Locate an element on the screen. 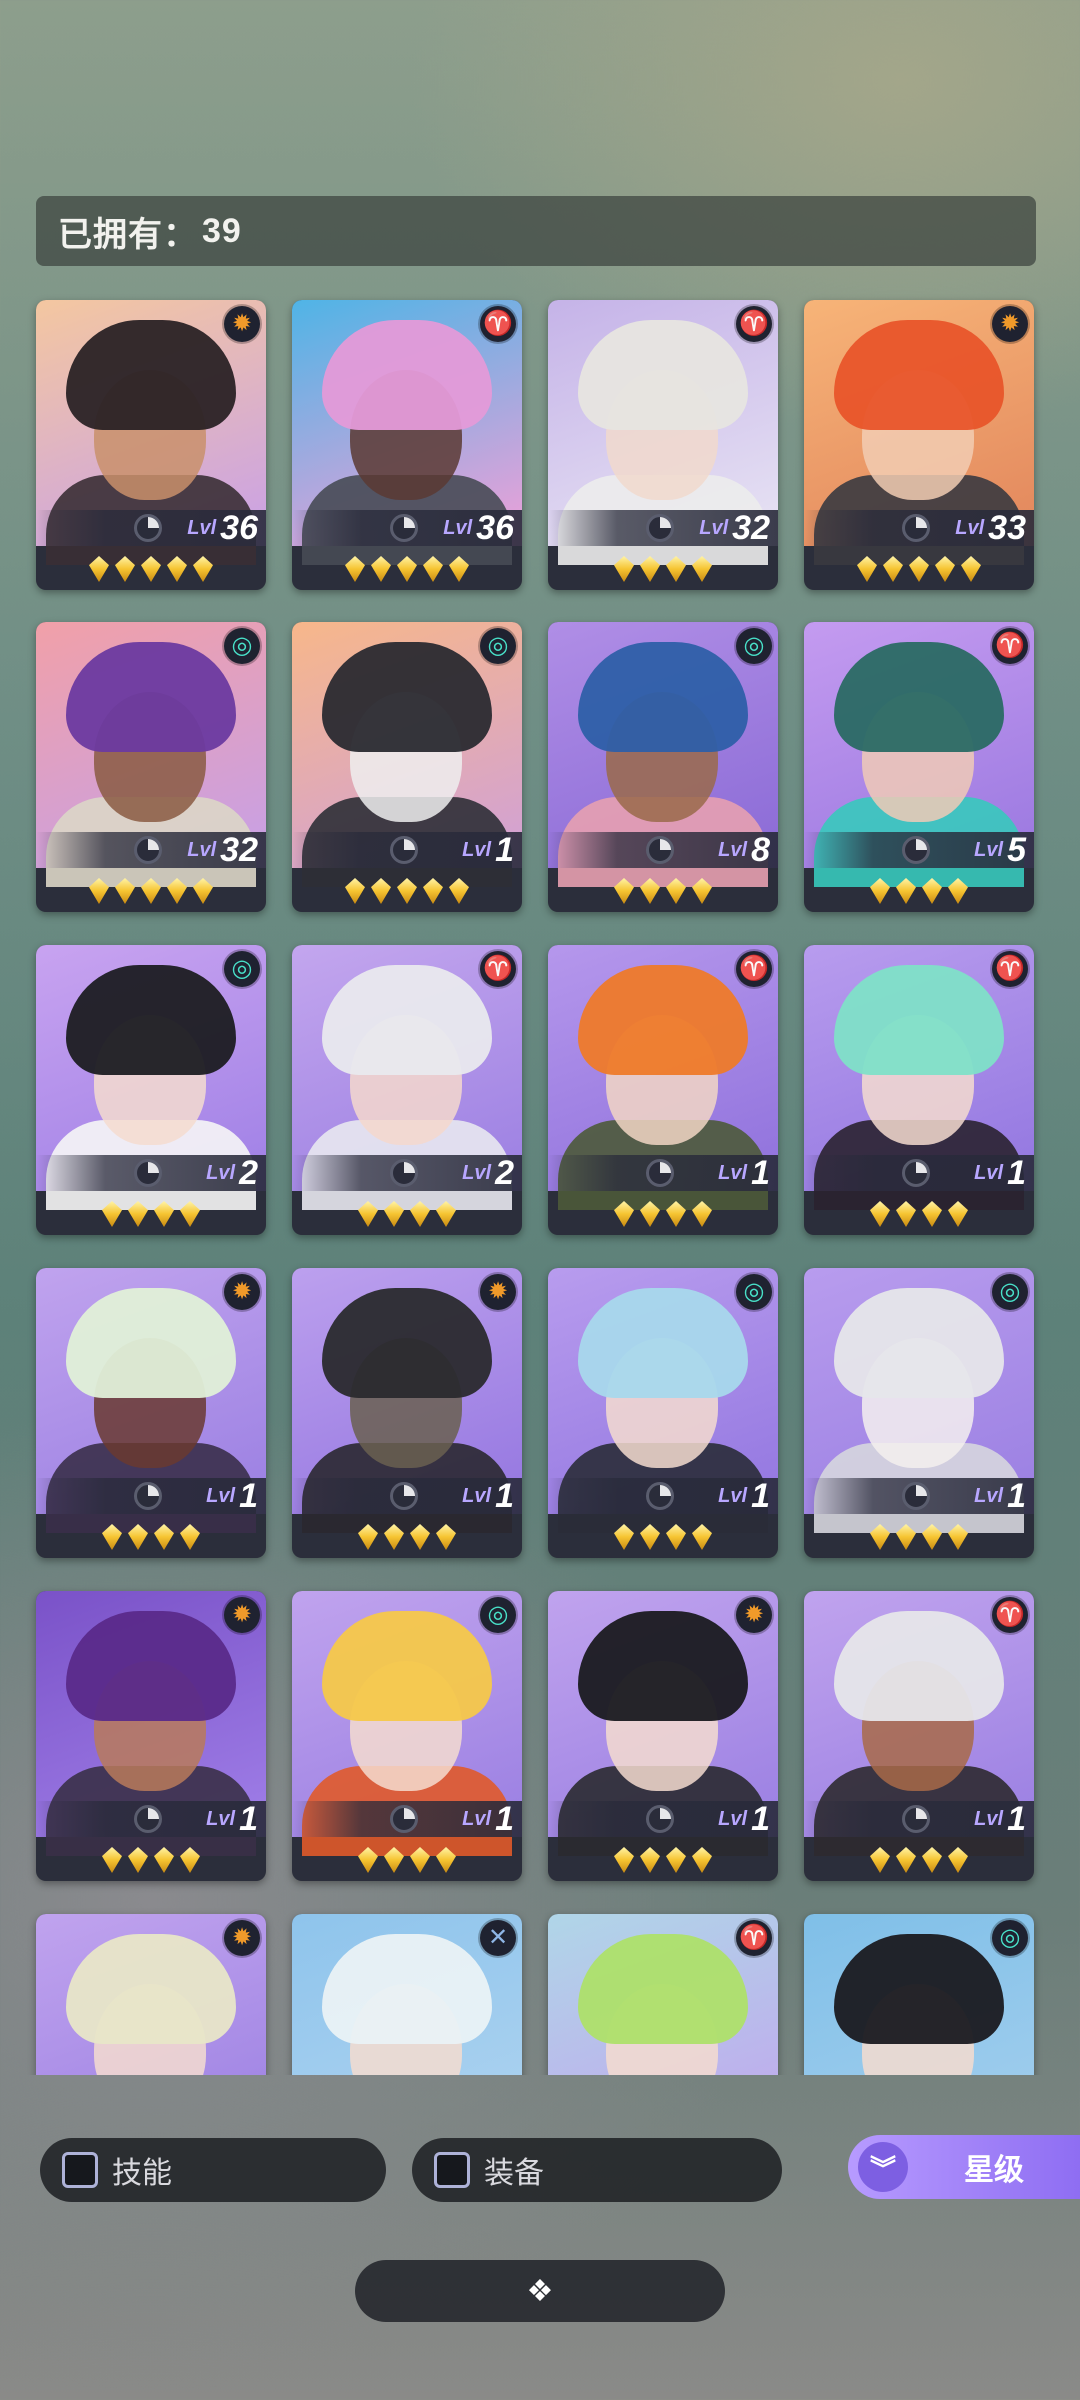 This screenshot has height=2400, width=1080. hero-card: ◎ is located at coordinates (919, 1994).